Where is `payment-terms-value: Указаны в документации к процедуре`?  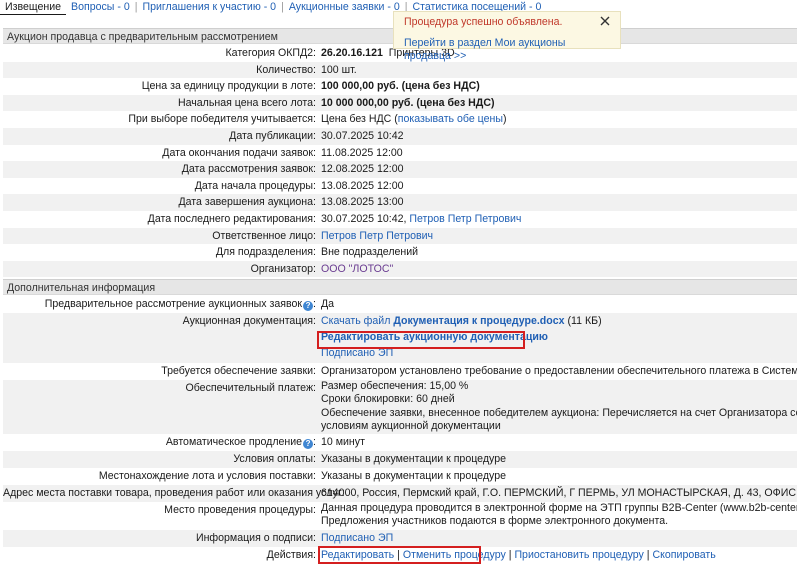
payment-terms-value: Указаны в документации к процедуре is located at coordinates (413, 459).